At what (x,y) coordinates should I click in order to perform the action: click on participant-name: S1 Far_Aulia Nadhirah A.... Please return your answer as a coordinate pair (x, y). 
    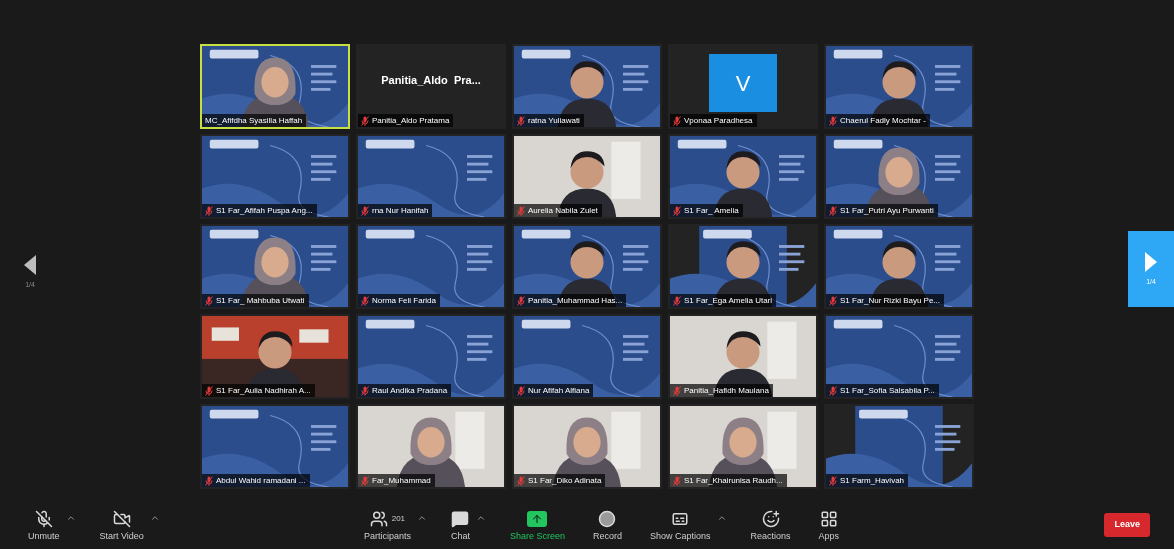
    Looking at the image, I should click on (263, 390).